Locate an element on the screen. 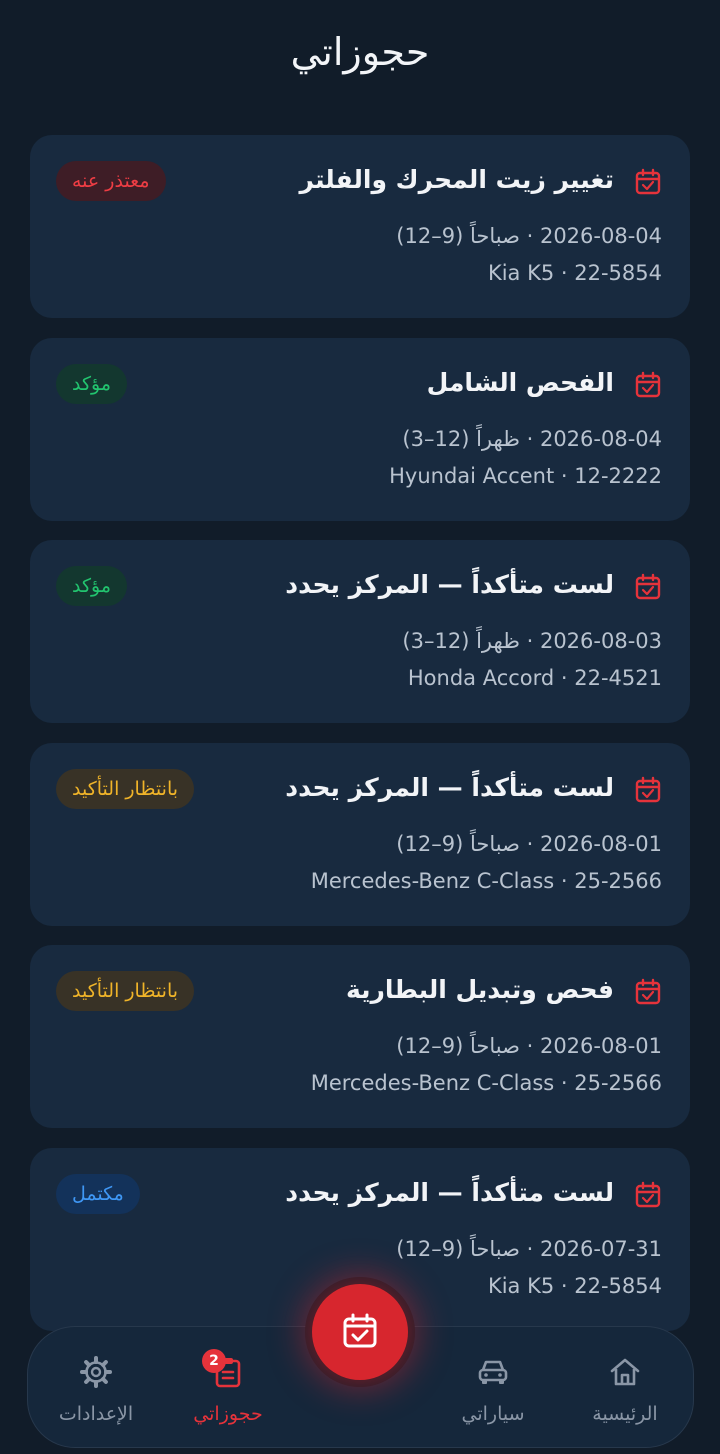 This screenshot has height=1454, width=720. nav-settings-label: الإعدادات is located at coordinates (96, 1414).